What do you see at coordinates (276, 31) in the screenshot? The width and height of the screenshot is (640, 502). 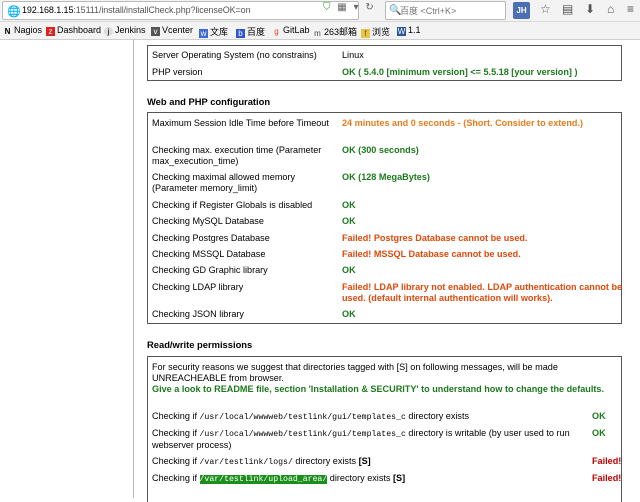 I see `gitlab-icon: g` at bounding box center [276, 31].